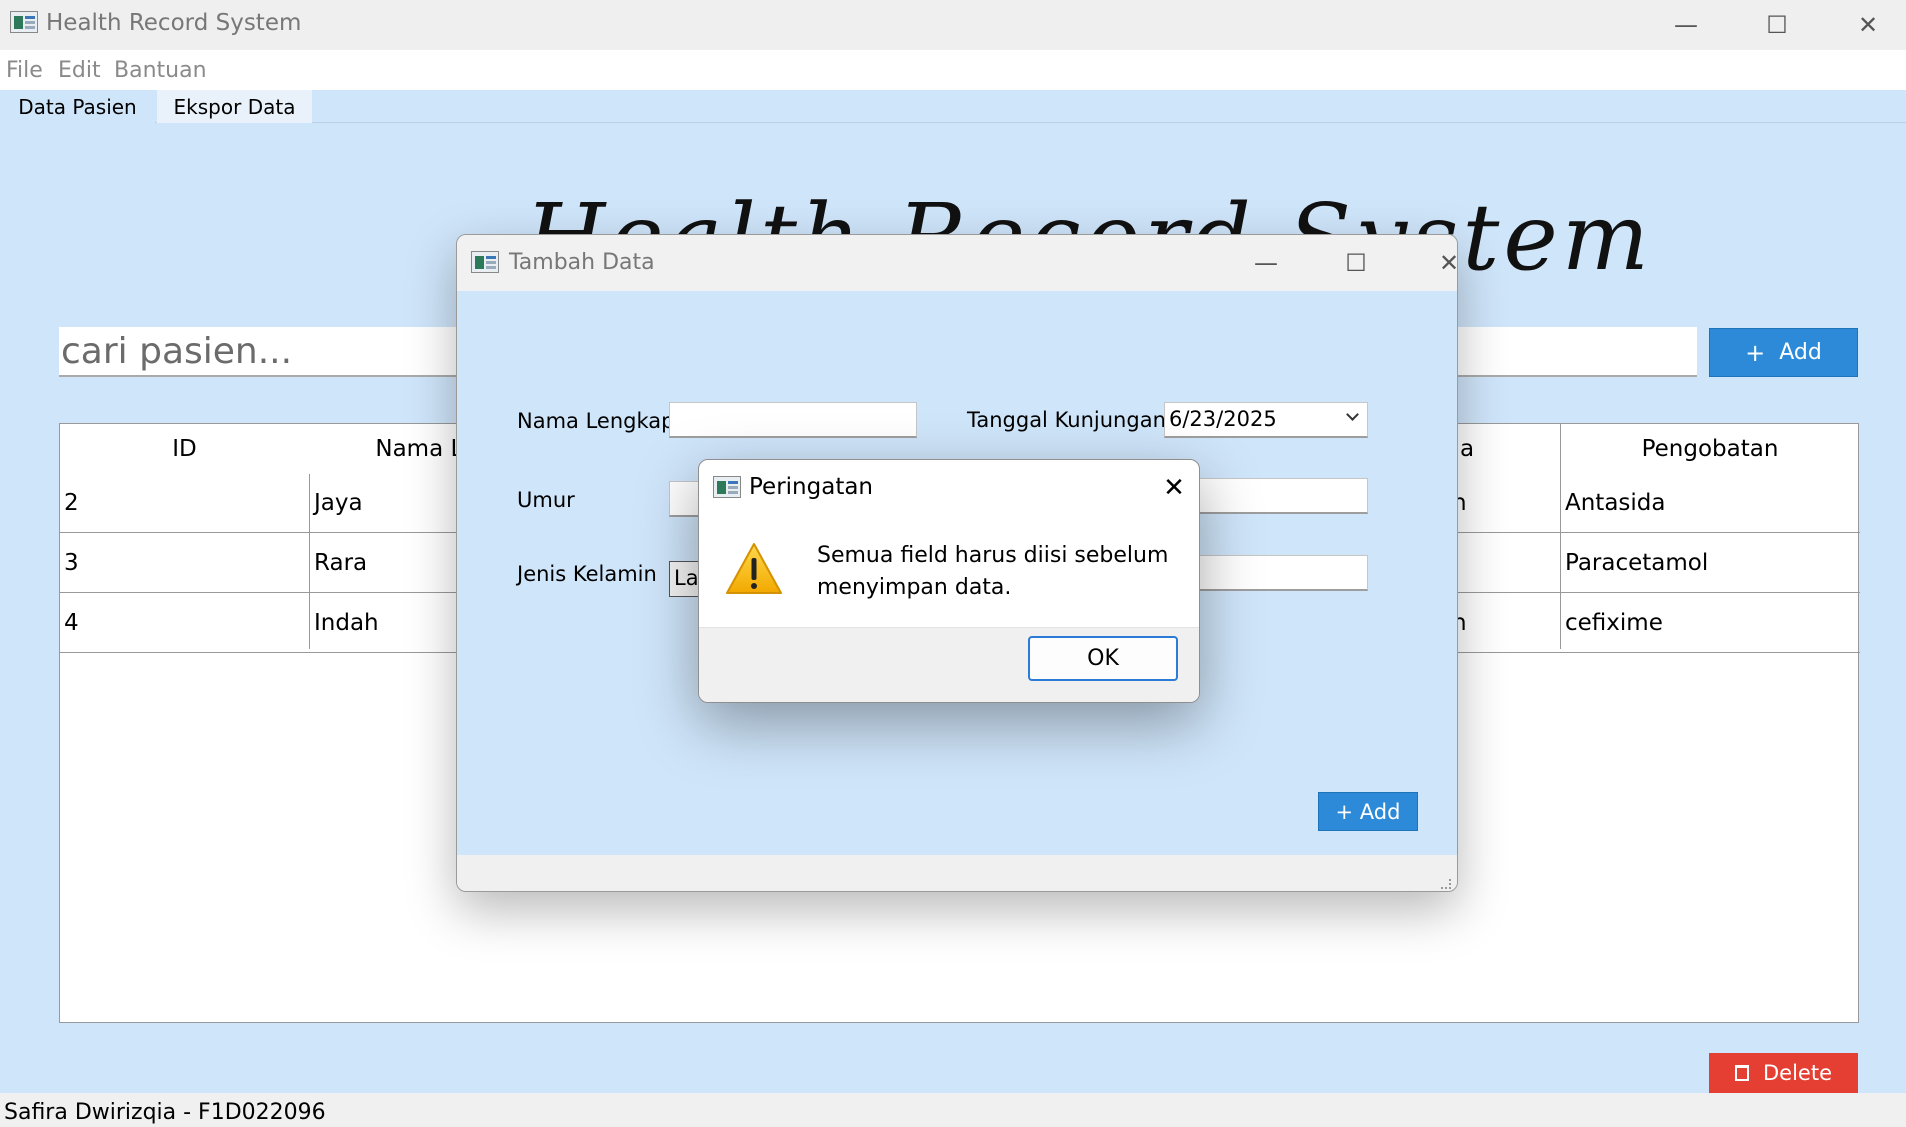 The height and width of the screenshot is (1127, 1906). Describe the element at coordinates (79, 70) in the screenshot. I see `menu-edit: Edit` at that location.